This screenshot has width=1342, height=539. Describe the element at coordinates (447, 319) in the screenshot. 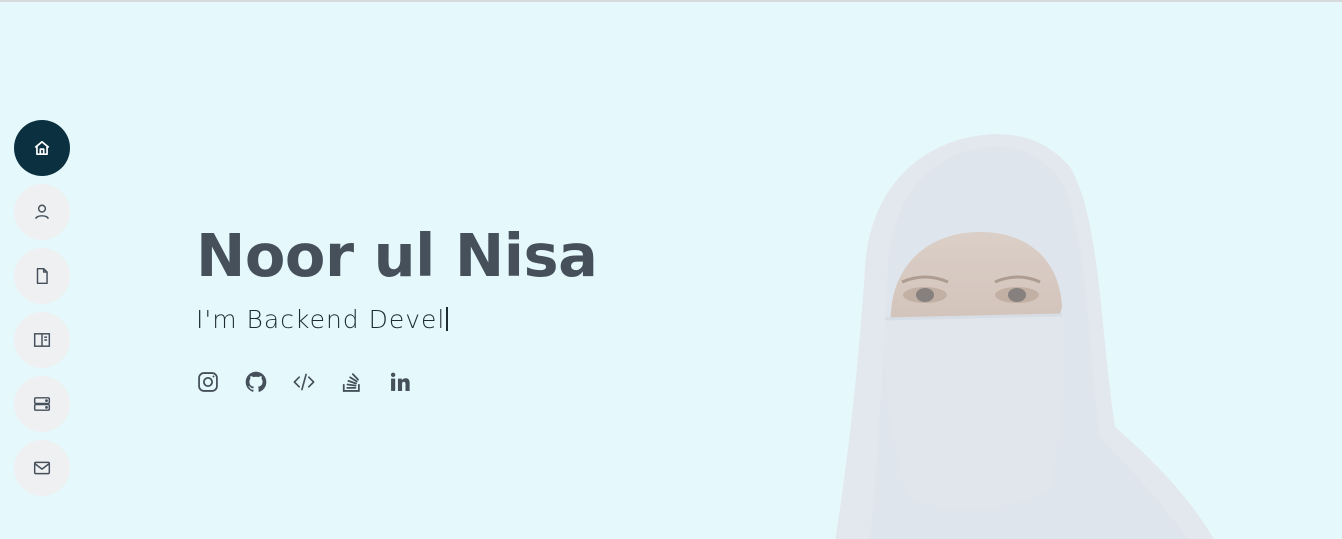

I see `typed-cursor` at that location.